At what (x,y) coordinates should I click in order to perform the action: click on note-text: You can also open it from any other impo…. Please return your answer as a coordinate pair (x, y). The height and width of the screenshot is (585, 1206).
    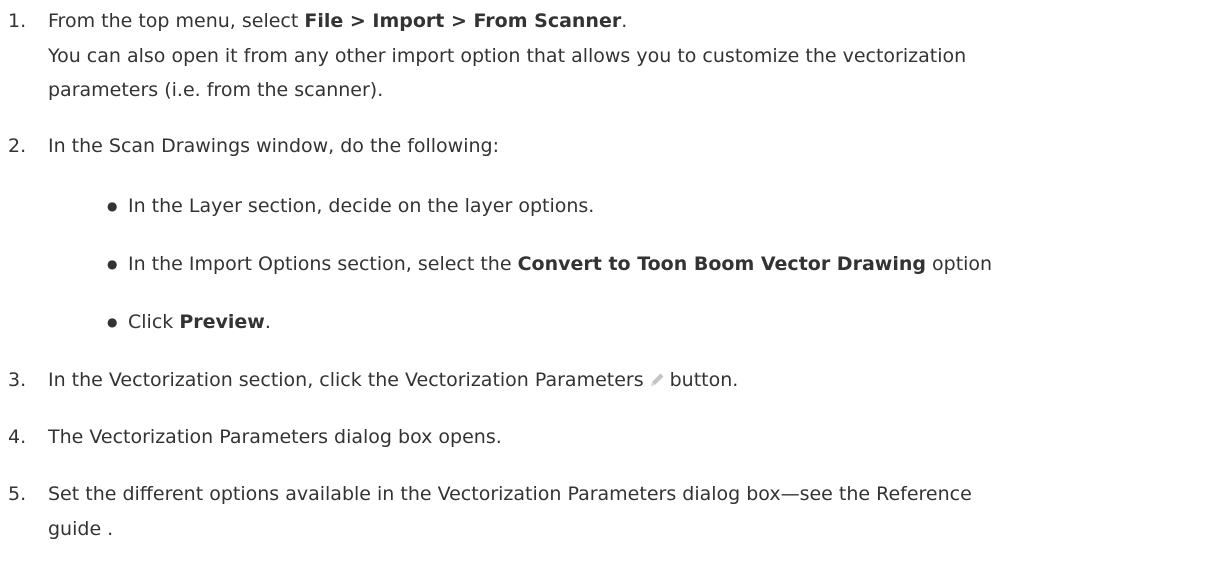
    Looking at the image, I should click on (507, 56).